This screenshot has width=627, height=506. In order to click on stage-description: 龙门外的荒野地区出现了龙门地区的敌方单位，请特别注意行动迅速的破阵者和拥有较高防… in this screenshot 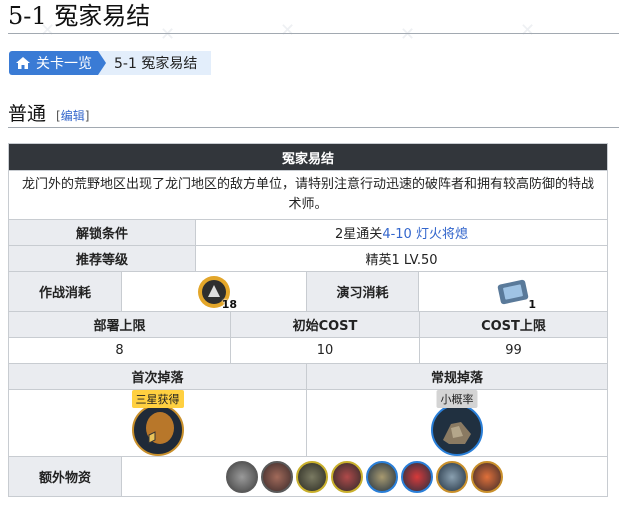, I will do `click(307, 194)`.